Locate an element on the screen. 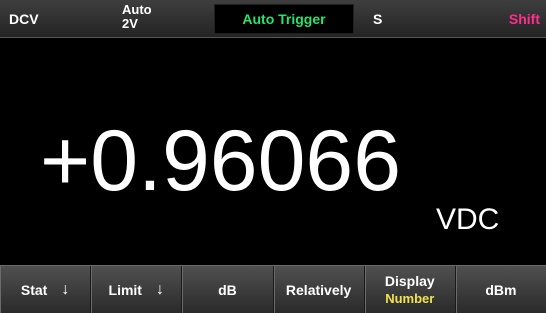 The width and height of the screenshot is (546, 313). status-bar: DCV Auto 2V Auto Trigger S Shift is located at coordinates (273, 19).